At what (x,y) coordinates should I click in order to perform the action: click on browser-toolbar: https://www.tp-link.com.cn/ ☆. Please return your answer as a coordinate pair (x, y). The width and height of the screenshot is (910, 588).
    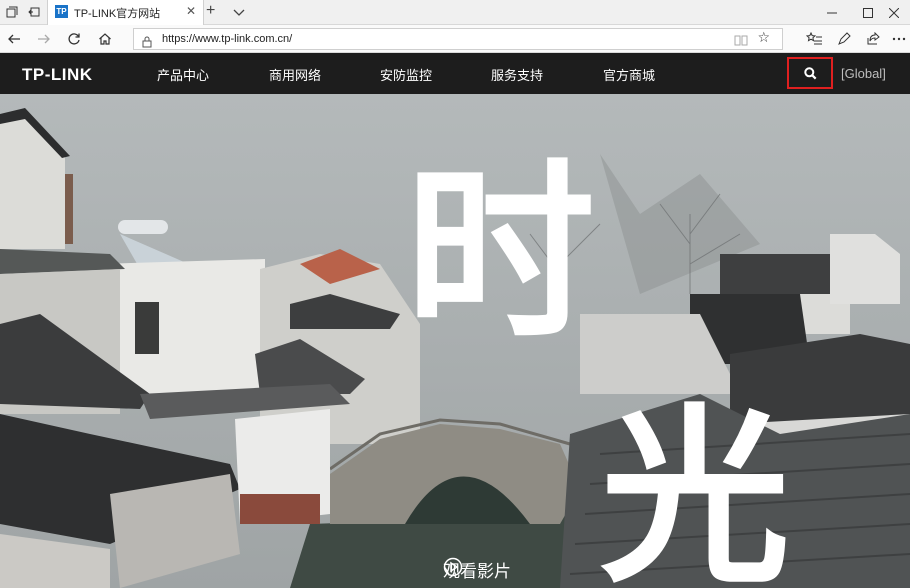
    Looking at the image, I should click on (455, 39).